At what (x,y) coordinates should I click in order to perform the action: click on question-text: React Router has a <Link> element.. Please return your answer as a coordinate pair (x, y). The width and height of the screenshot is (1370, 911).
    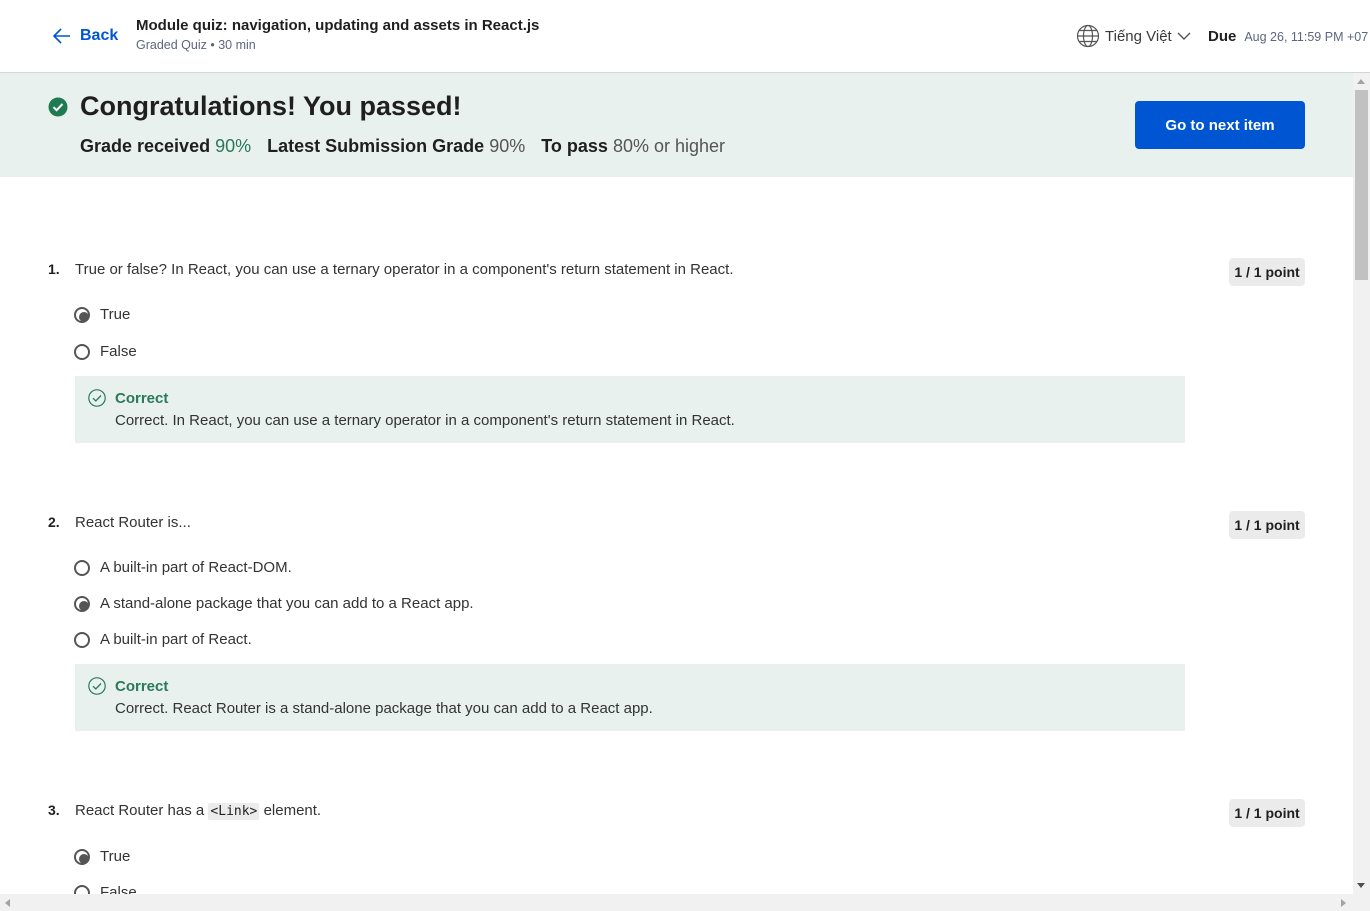
    Looking at the image, I should click on (198, 811).